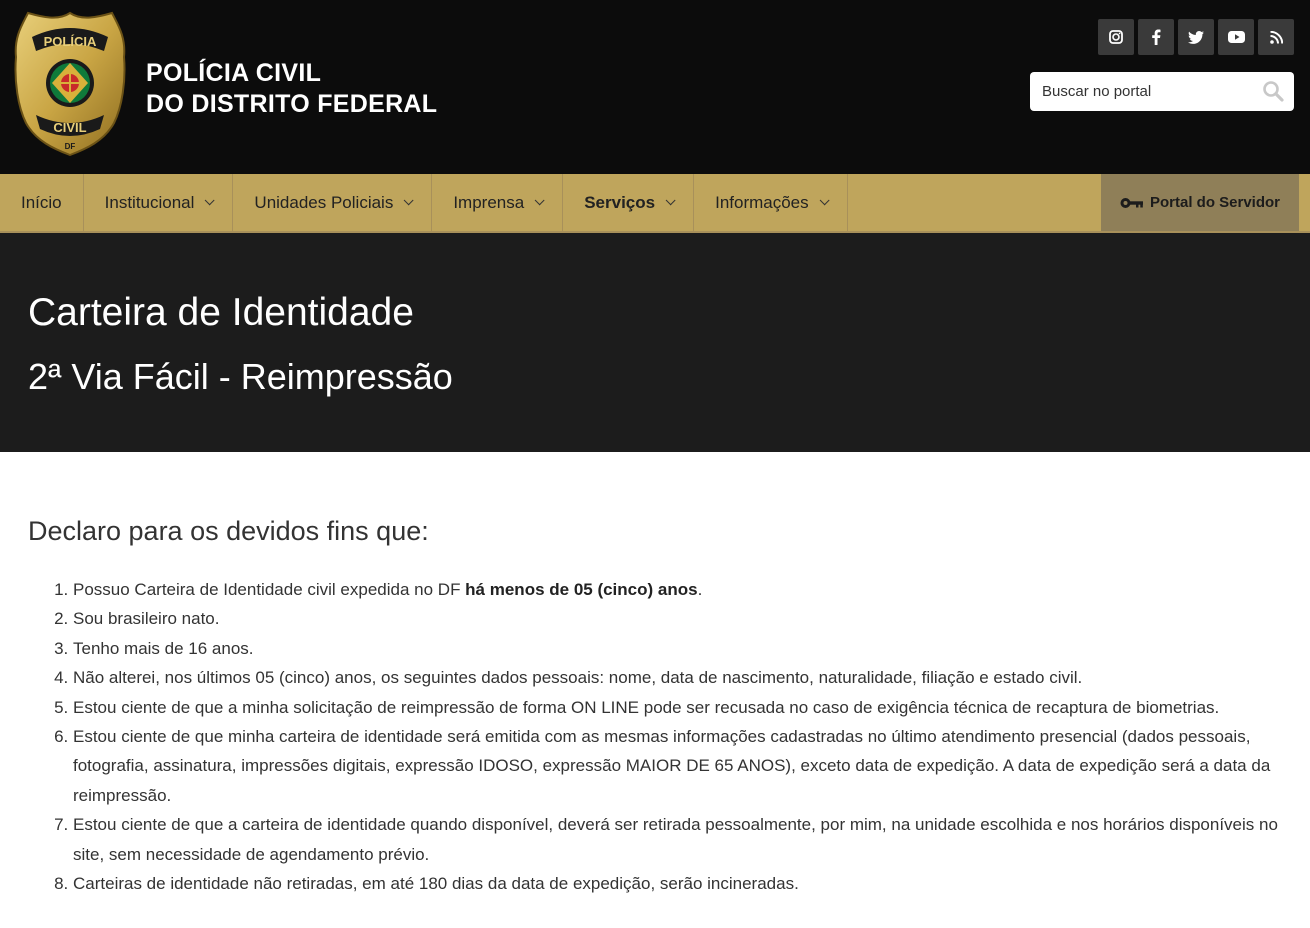  I want to click on nav-item-inicio: Início, so click(42, 202).